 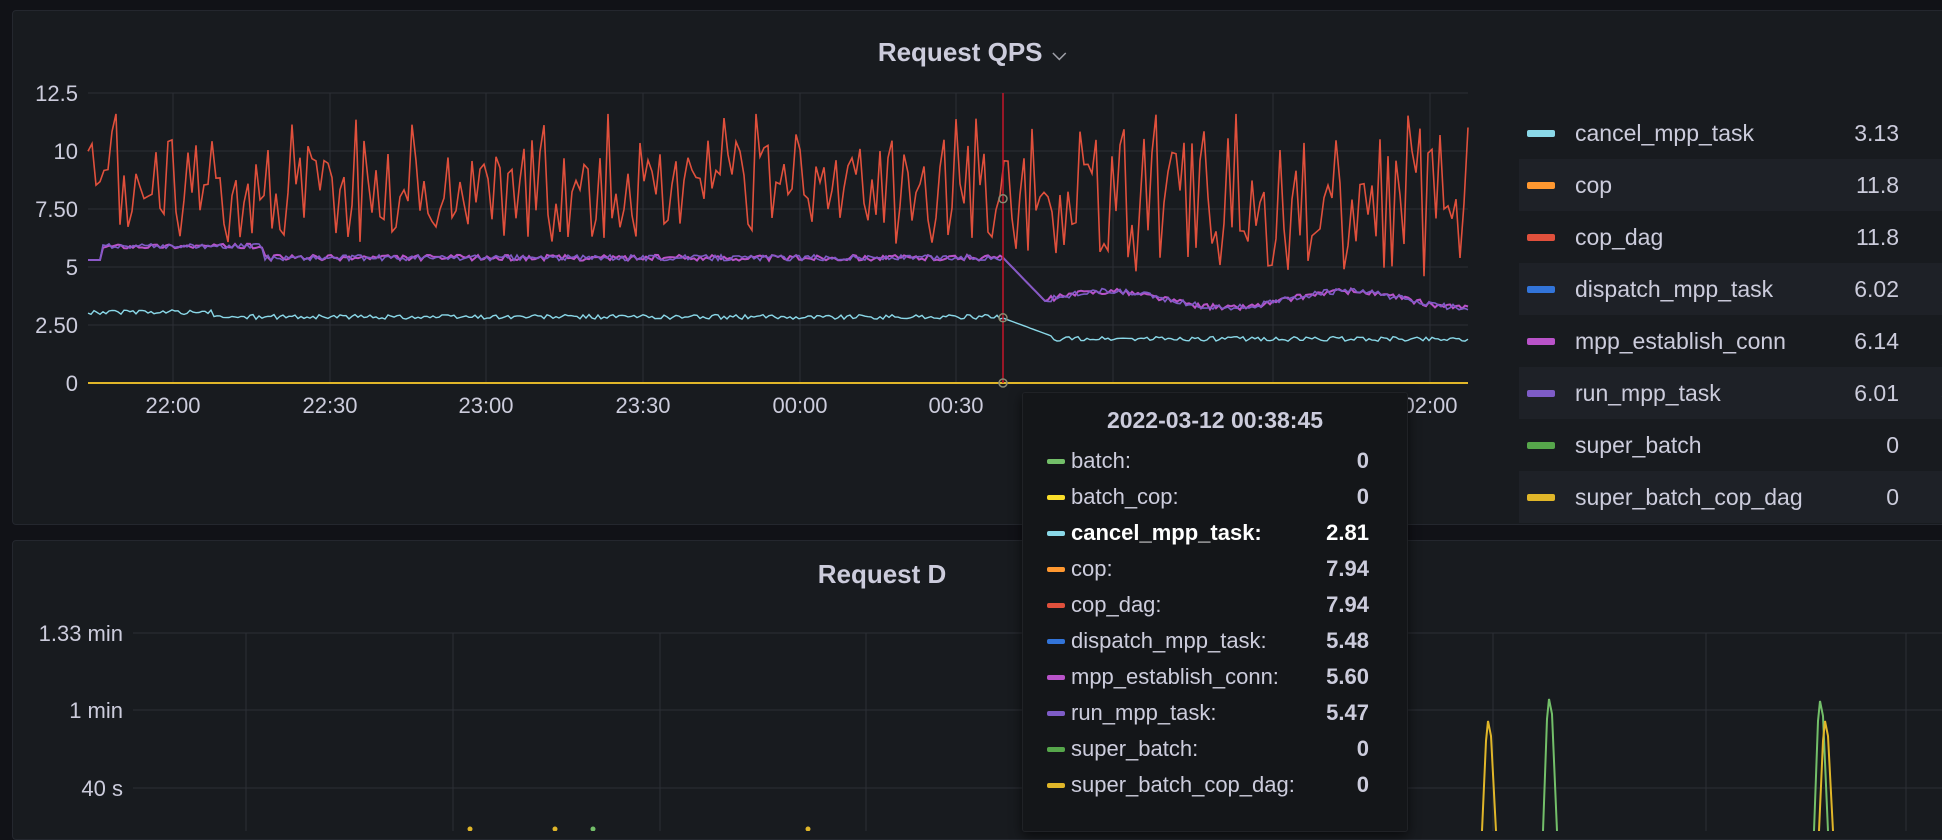 I want to click on y-tick-label: 10, so click(x=66, y=151).